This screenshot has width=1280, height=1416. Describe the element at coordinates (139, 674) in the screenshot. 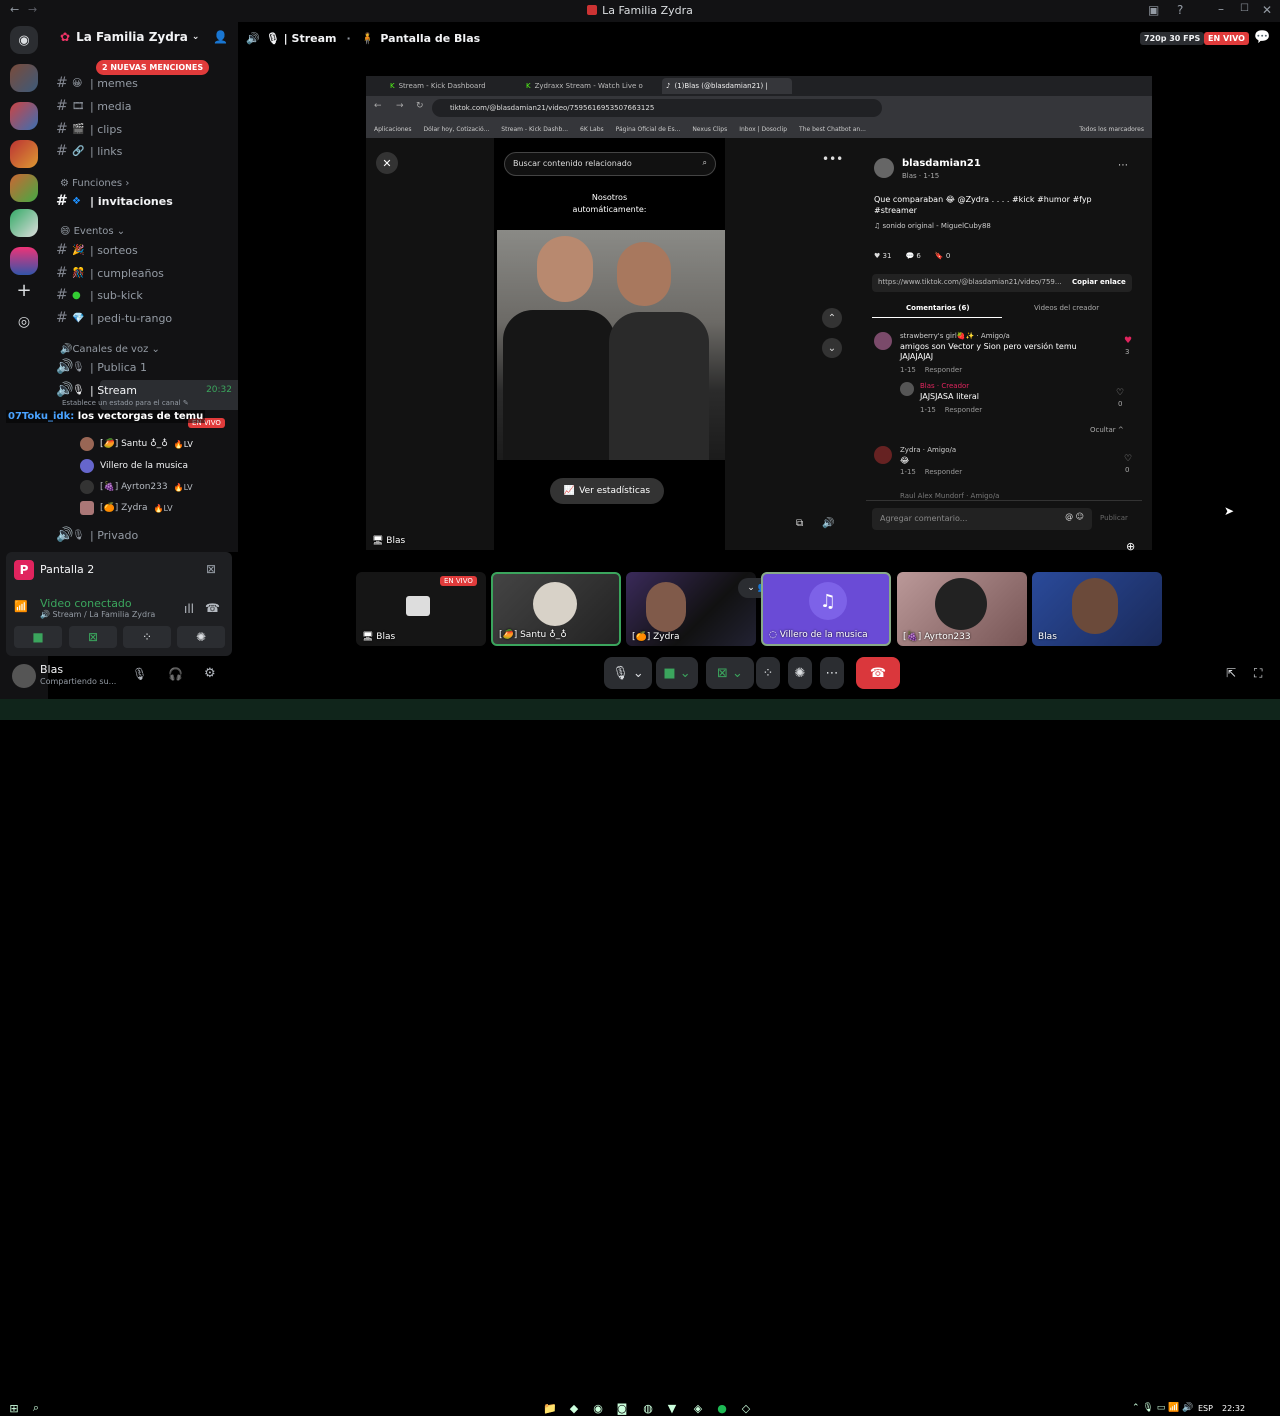

I see `mic-icon: 🎙` at that location.